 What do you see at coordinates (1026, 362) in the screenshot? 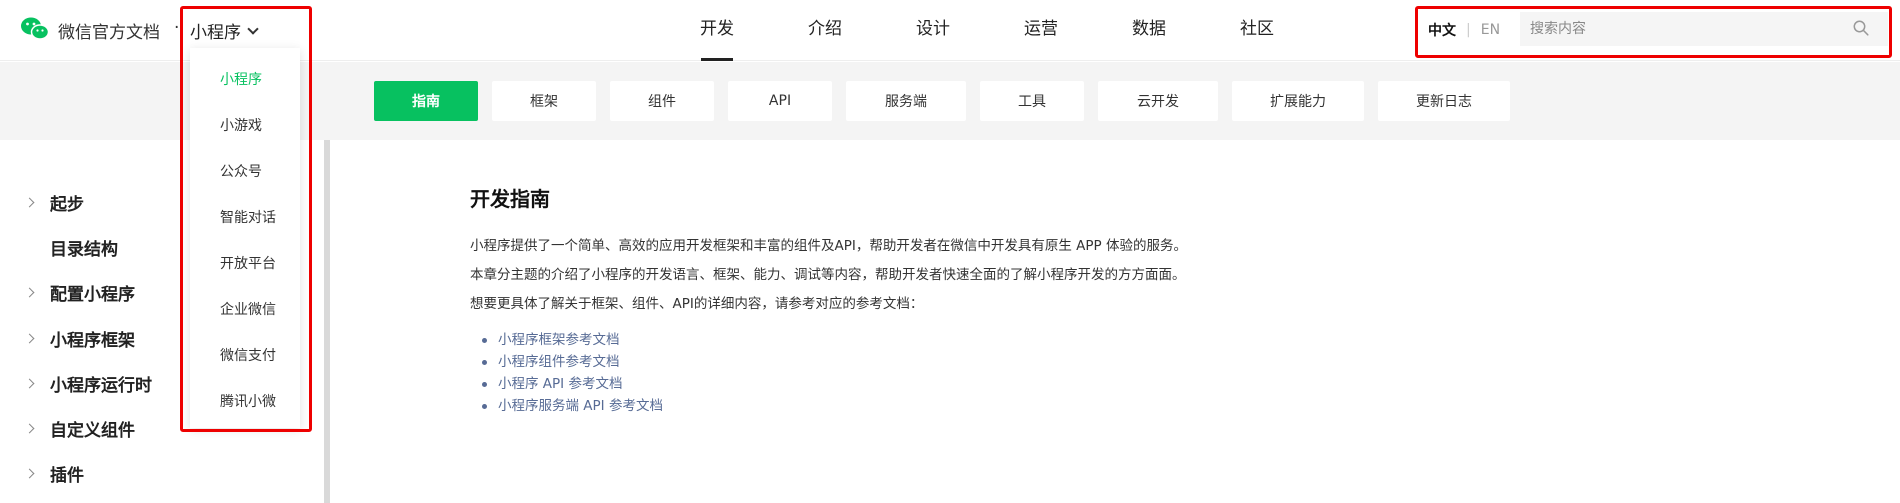
I see `list-item: 小程序组件参考文档` at bounding box center [1026, 362].